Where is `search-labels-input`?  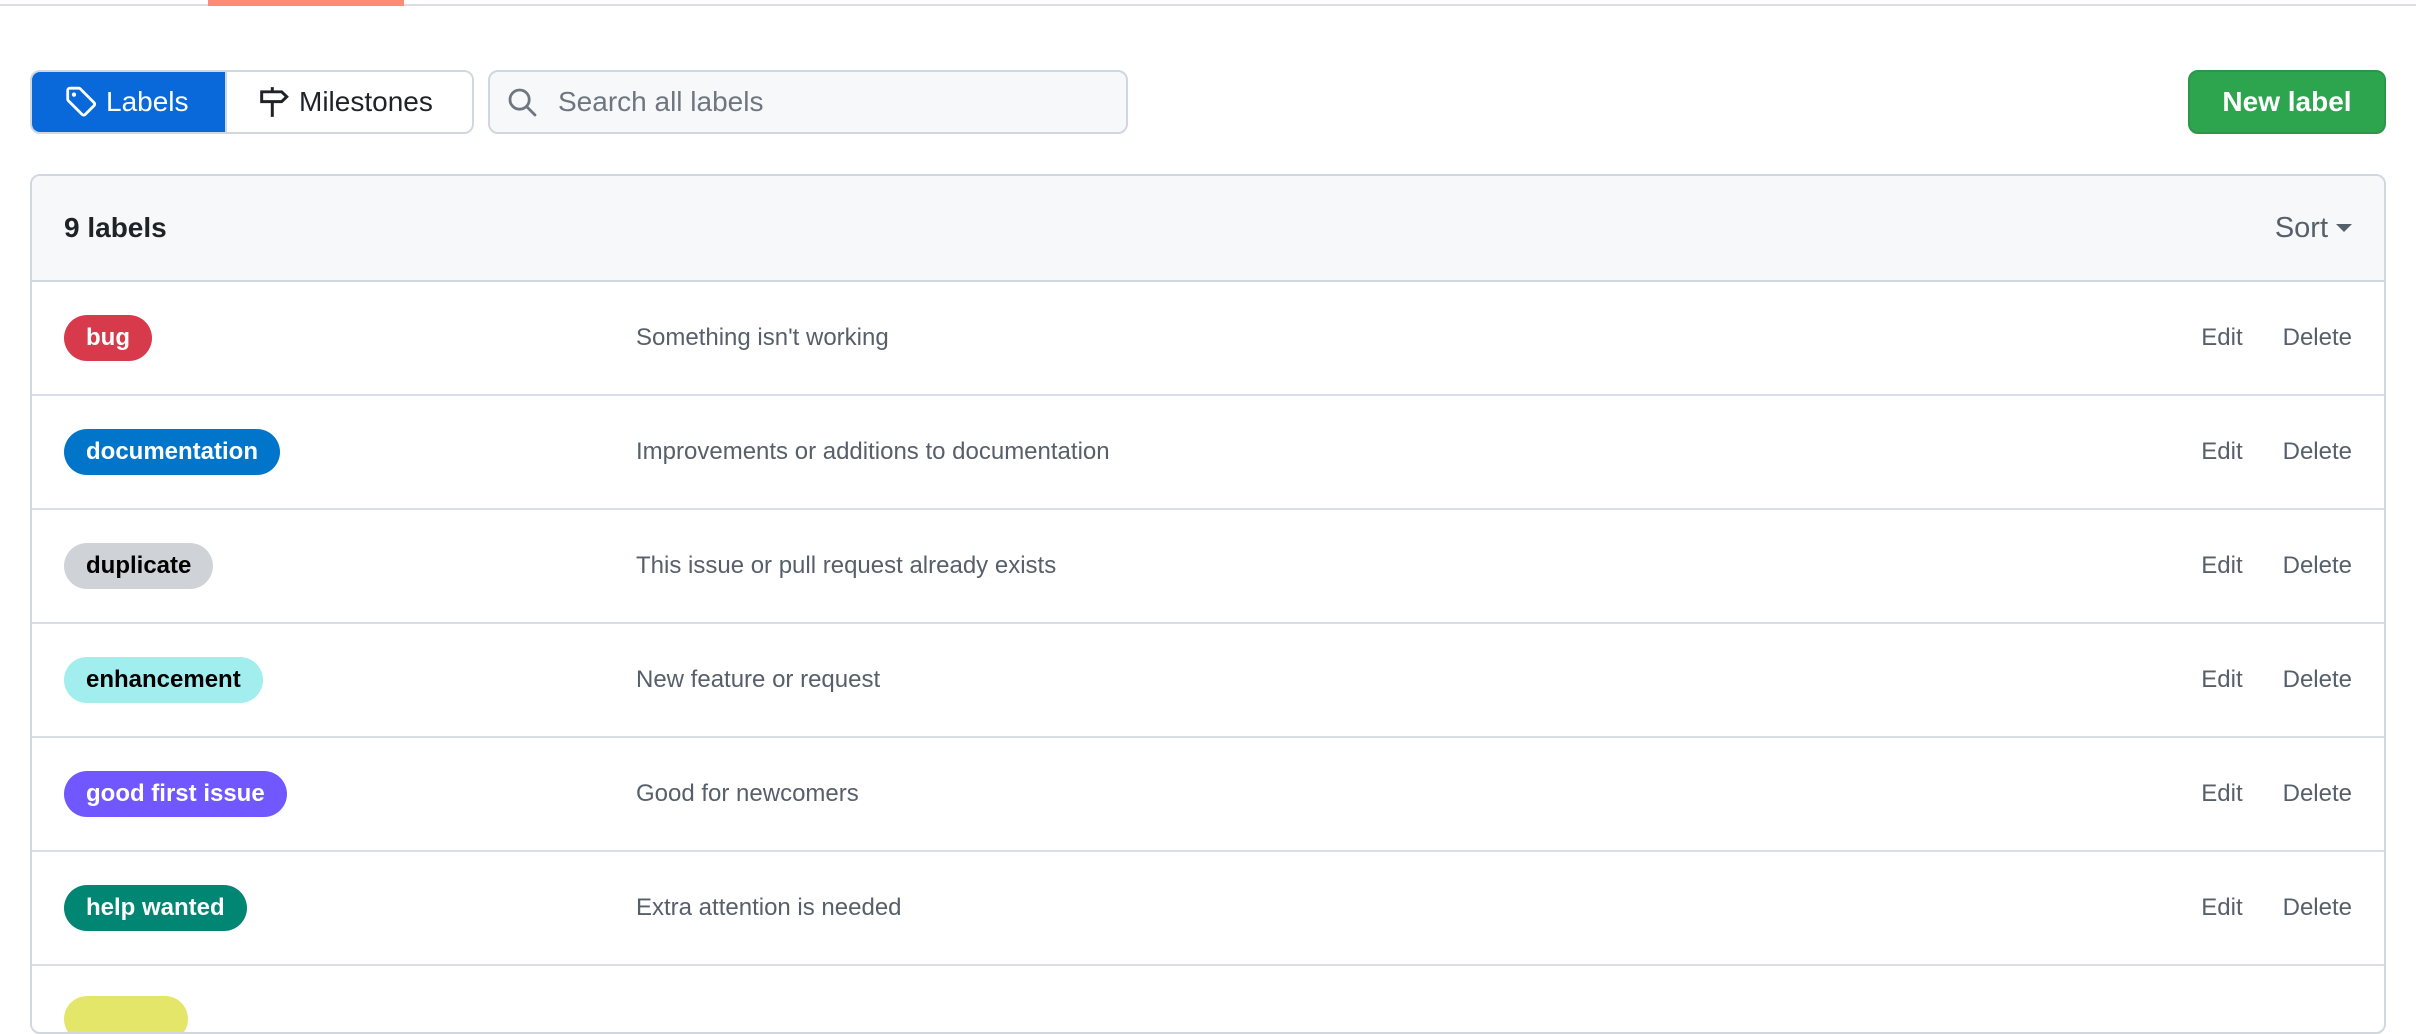
search-labels-input is located at coordinates (838, 102).